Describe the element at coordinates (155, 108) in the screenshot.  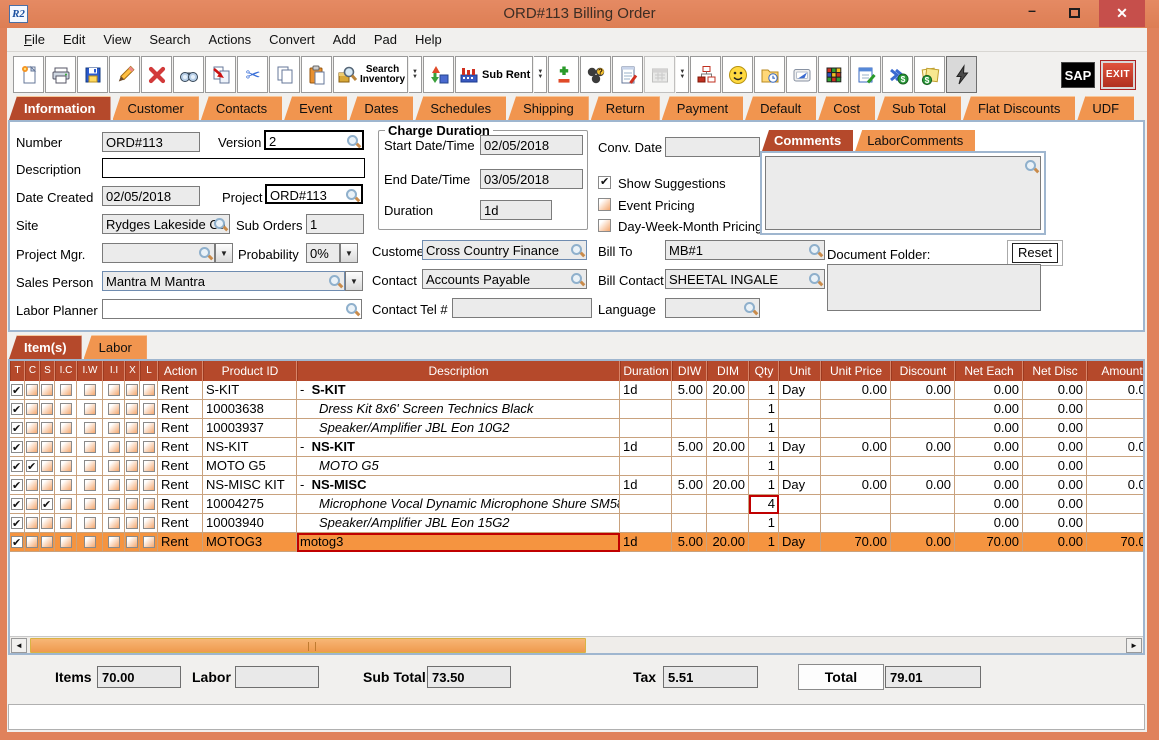
I see `tab-customer: Customer` at that location.